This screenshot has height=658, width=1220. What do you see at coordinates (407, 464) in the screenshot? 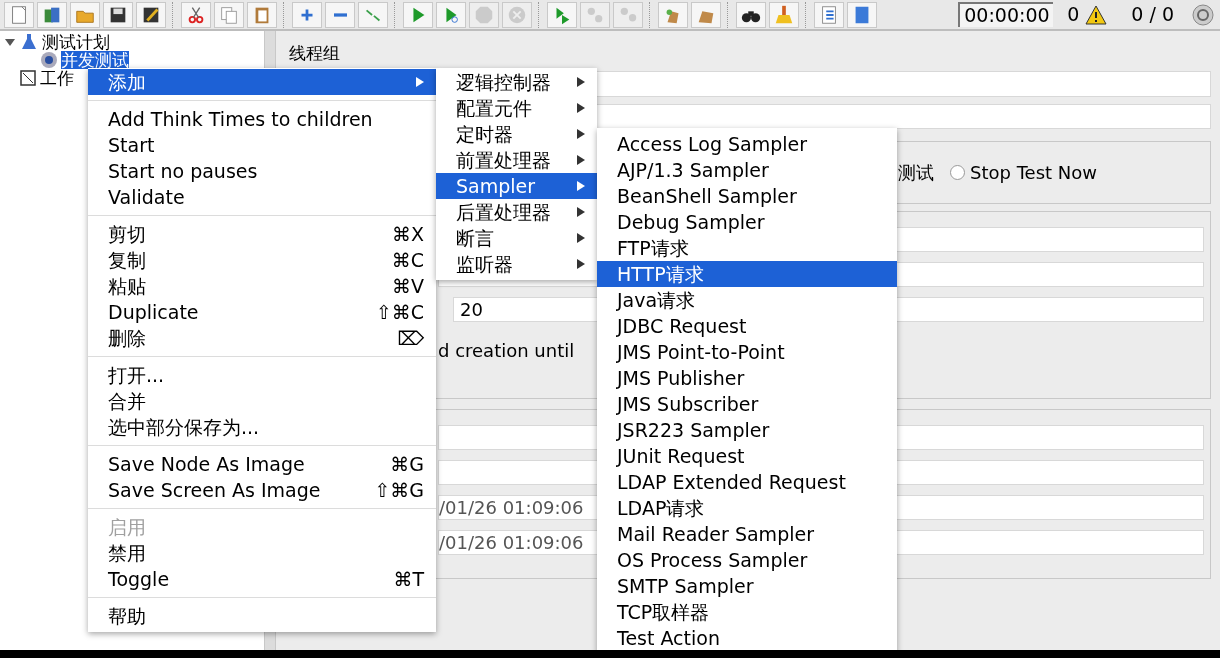
I see `shortcut: ⌘G` at bounding box center [407, 464].